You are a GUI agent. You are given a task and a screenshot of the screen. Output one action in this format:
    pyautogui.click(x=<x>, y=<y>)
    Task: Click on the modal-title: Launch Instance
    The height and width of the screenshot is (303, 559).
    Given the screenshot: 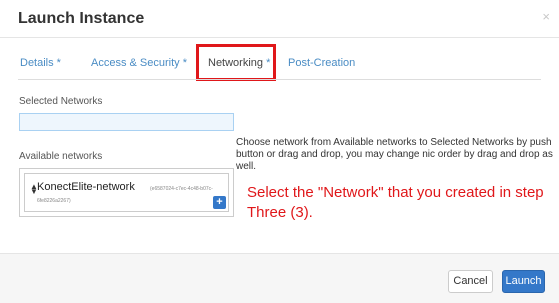 What is the action you would take?
    pyautogui.click(x=81, y=18)
    